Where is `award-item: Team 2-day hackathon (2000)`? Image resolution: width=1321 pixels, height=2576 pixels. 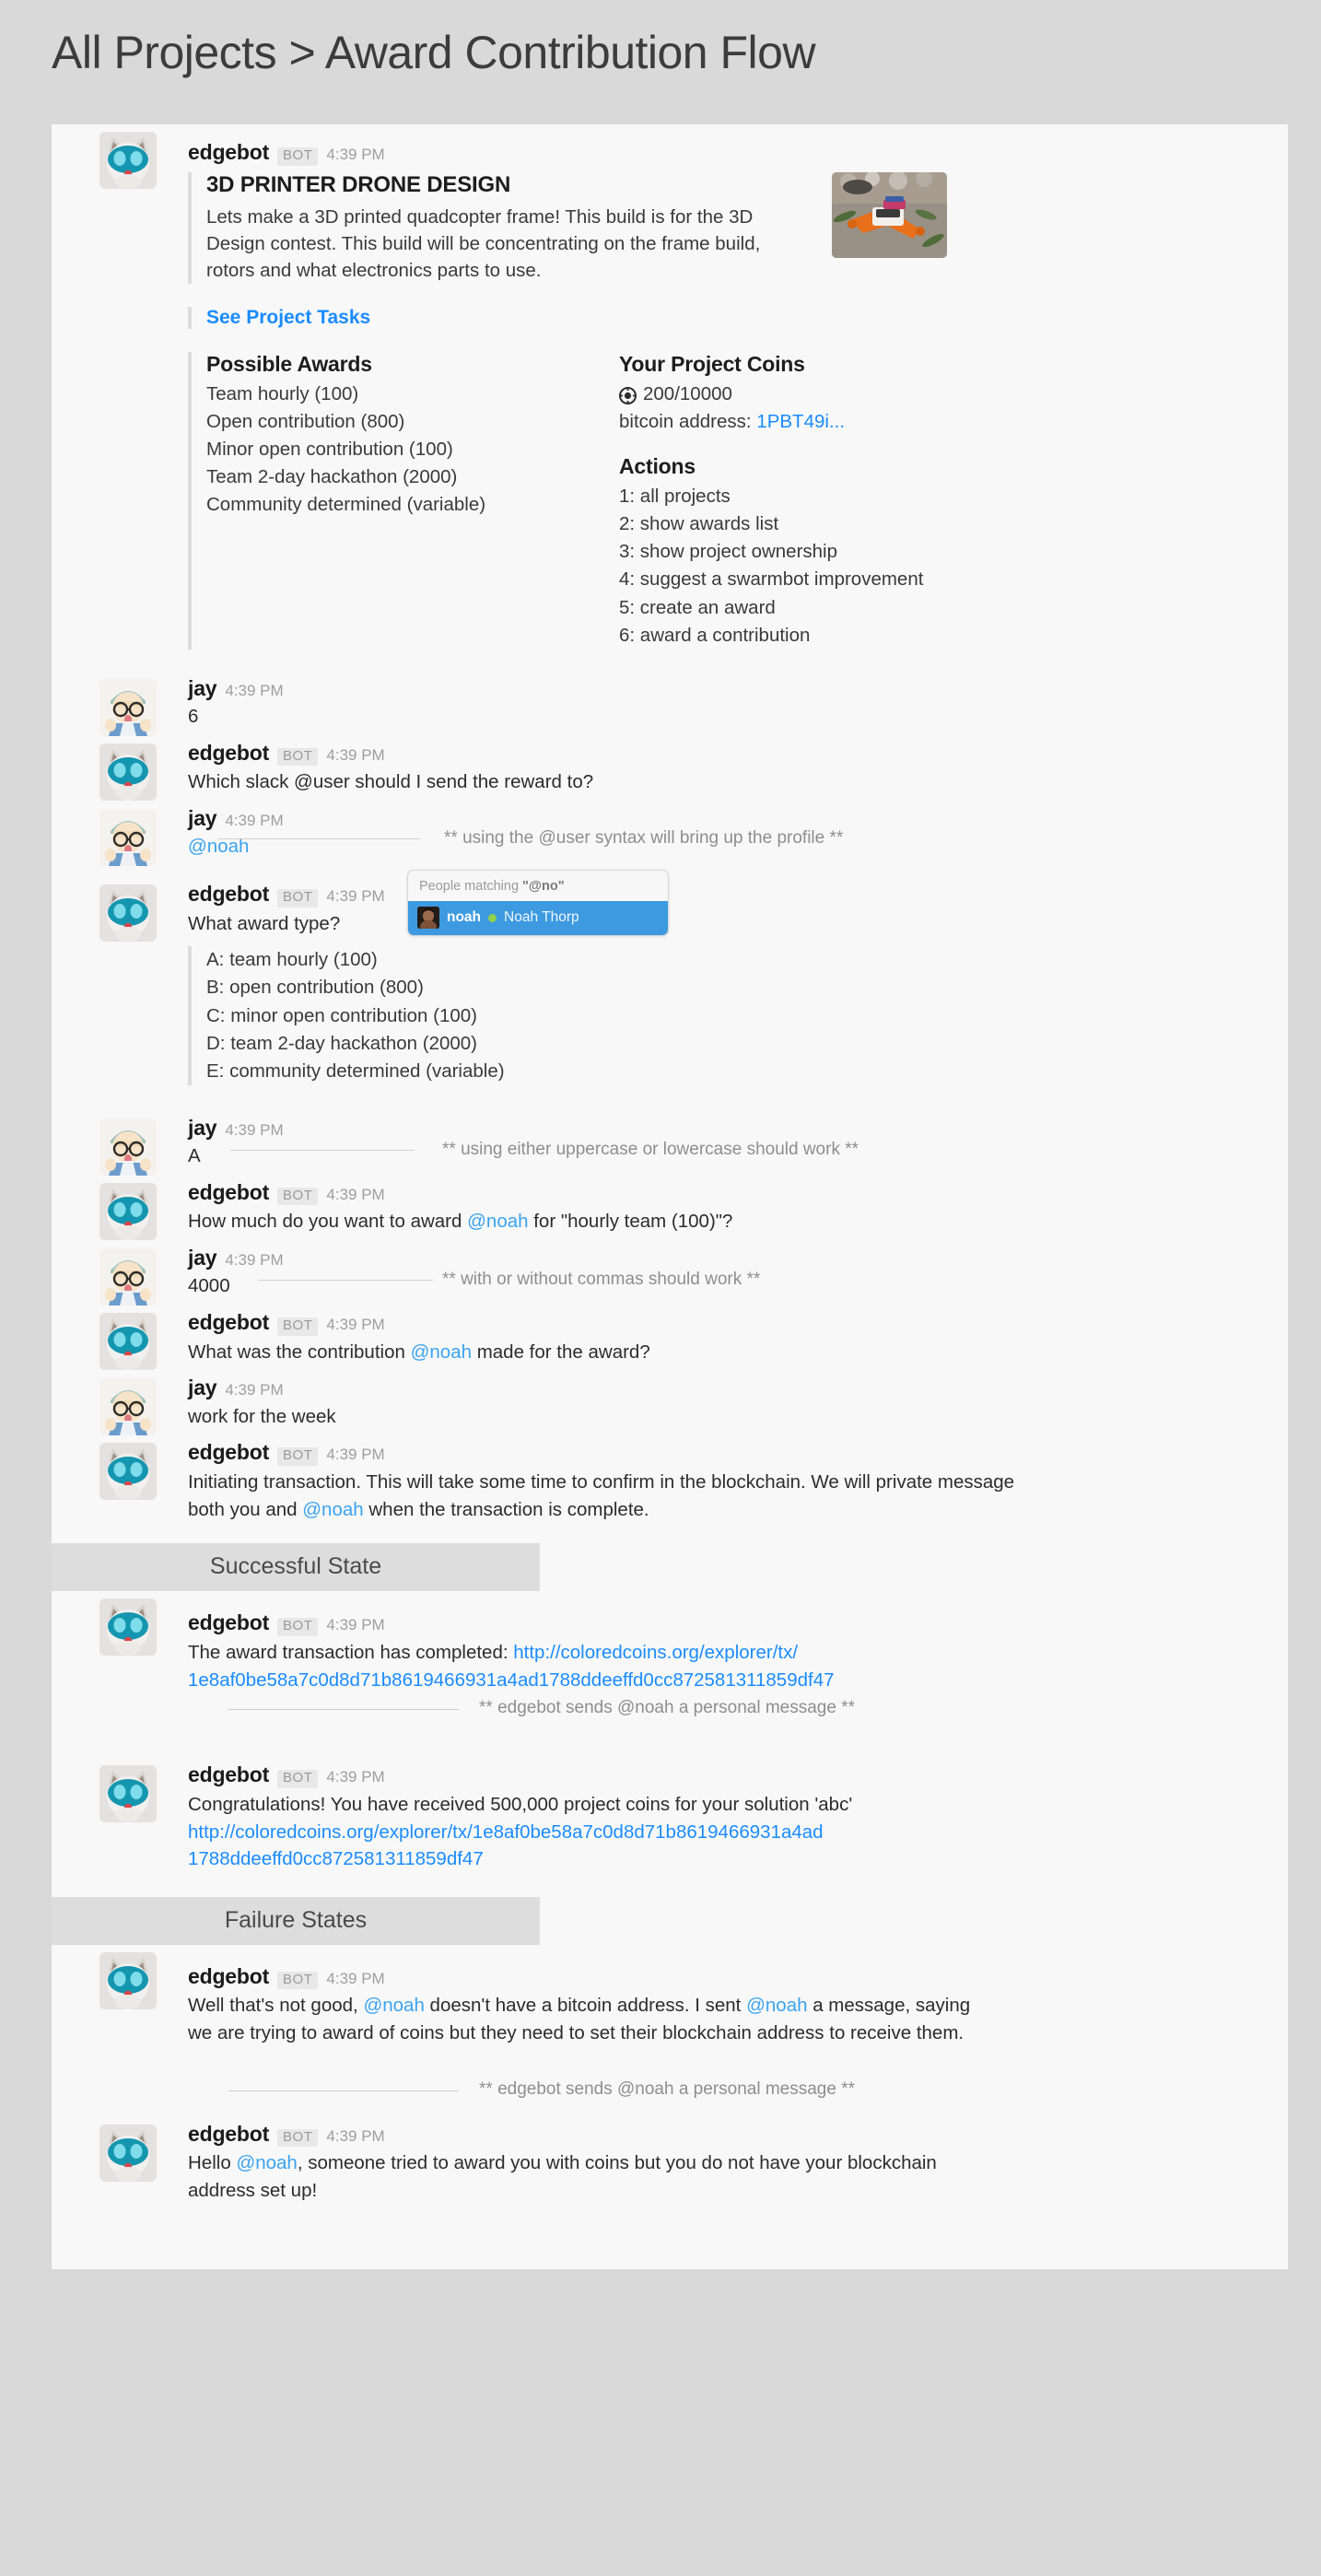 award-item: Team 2-day hackathon (2000) is located at coordinates (332, 477).